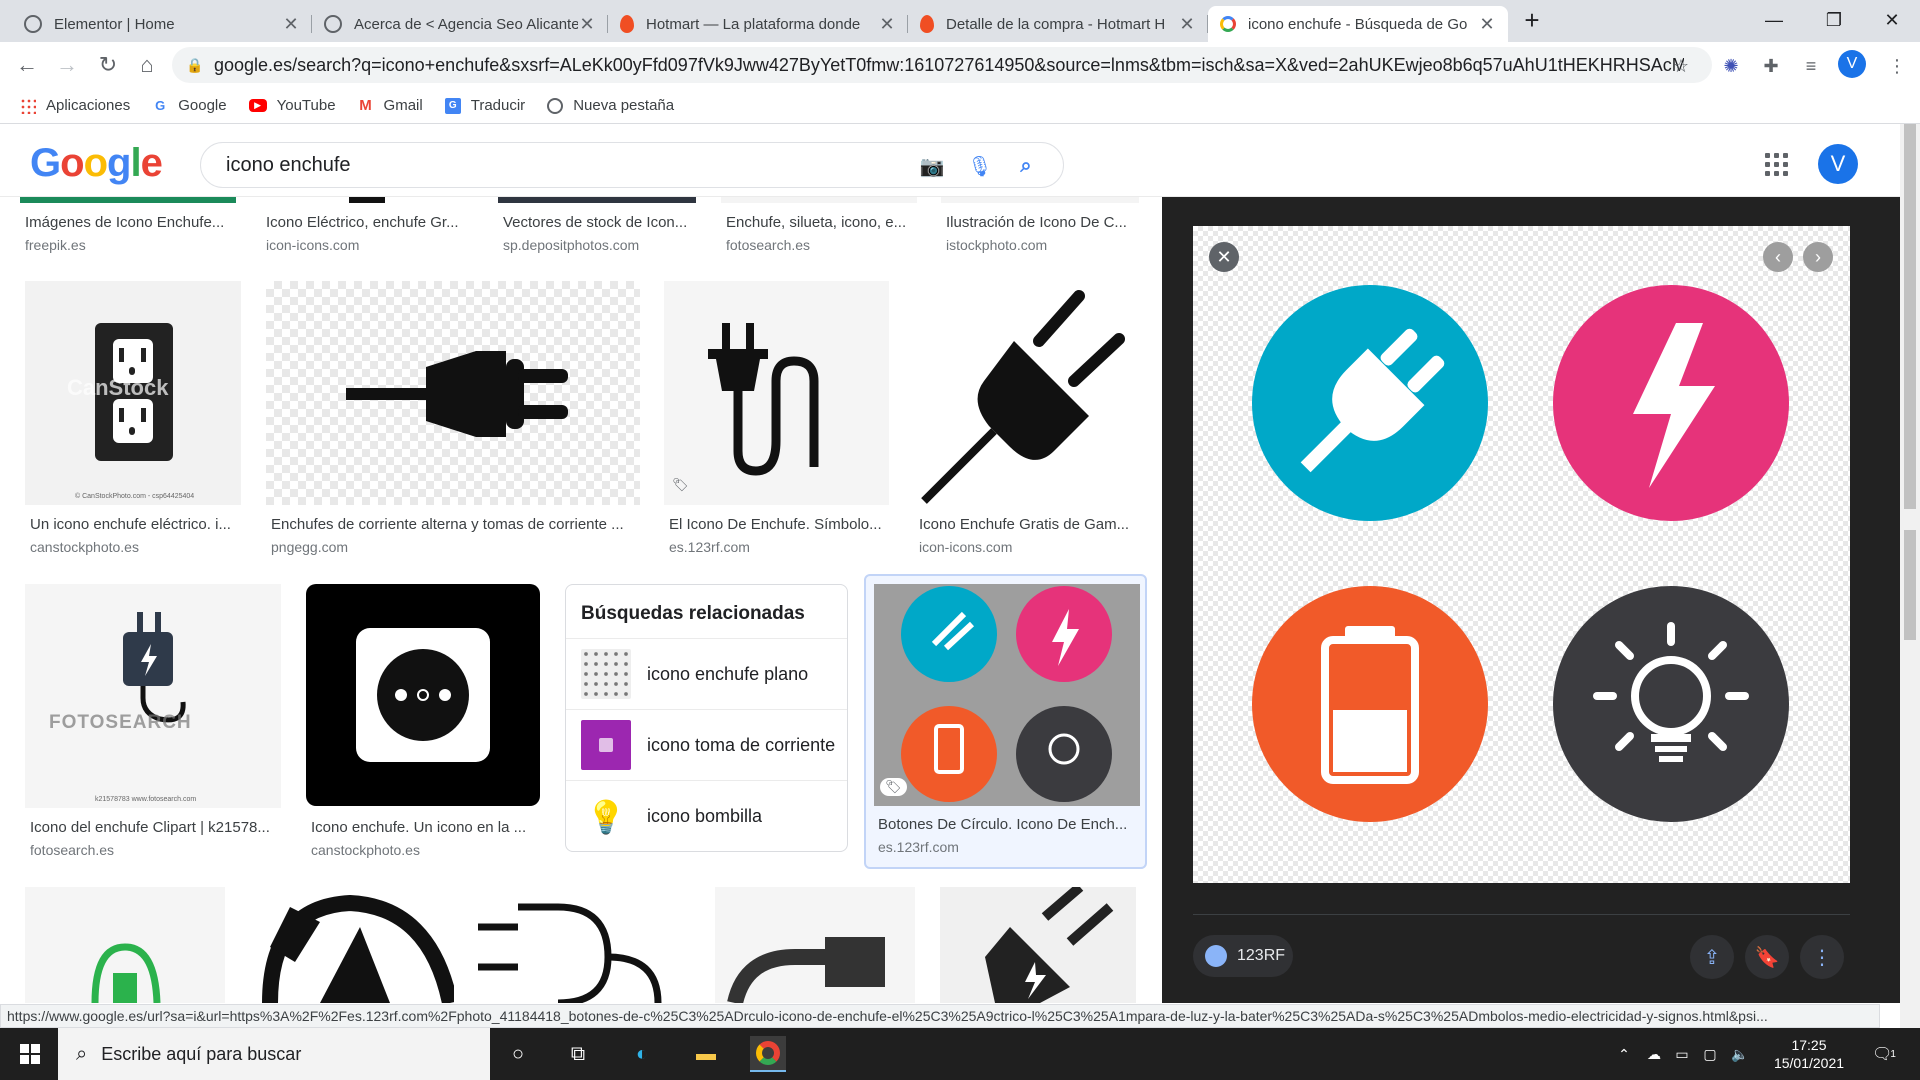  I want to click on edge-icon: ◐, so click(642, 1054).